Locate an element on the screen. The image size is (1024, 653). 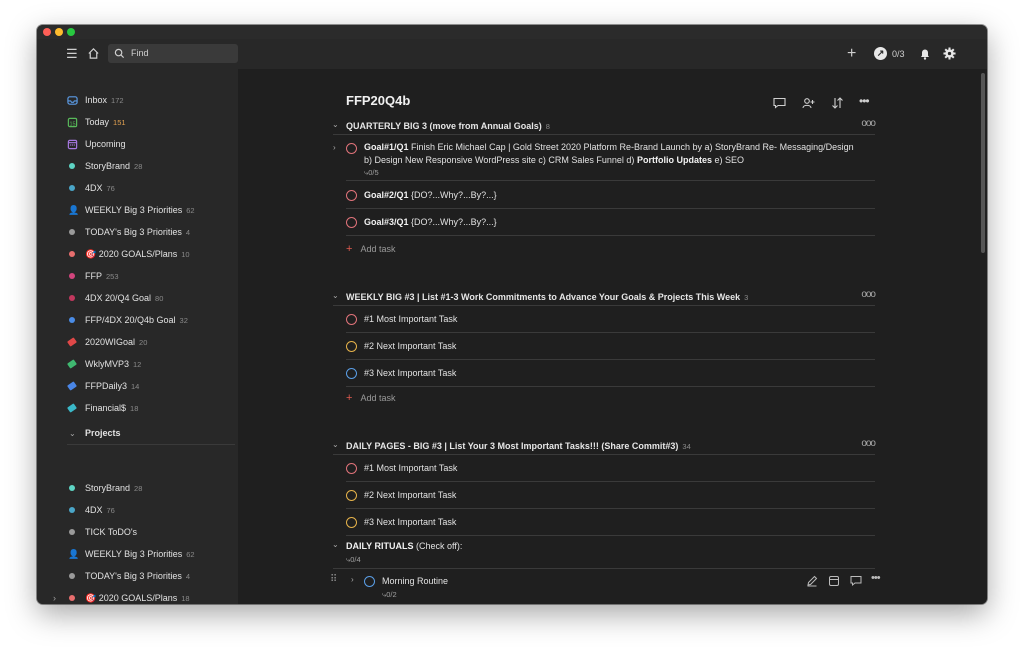
sidebar-item-ffp: FFP 253 is located at coordinates (137, 276).